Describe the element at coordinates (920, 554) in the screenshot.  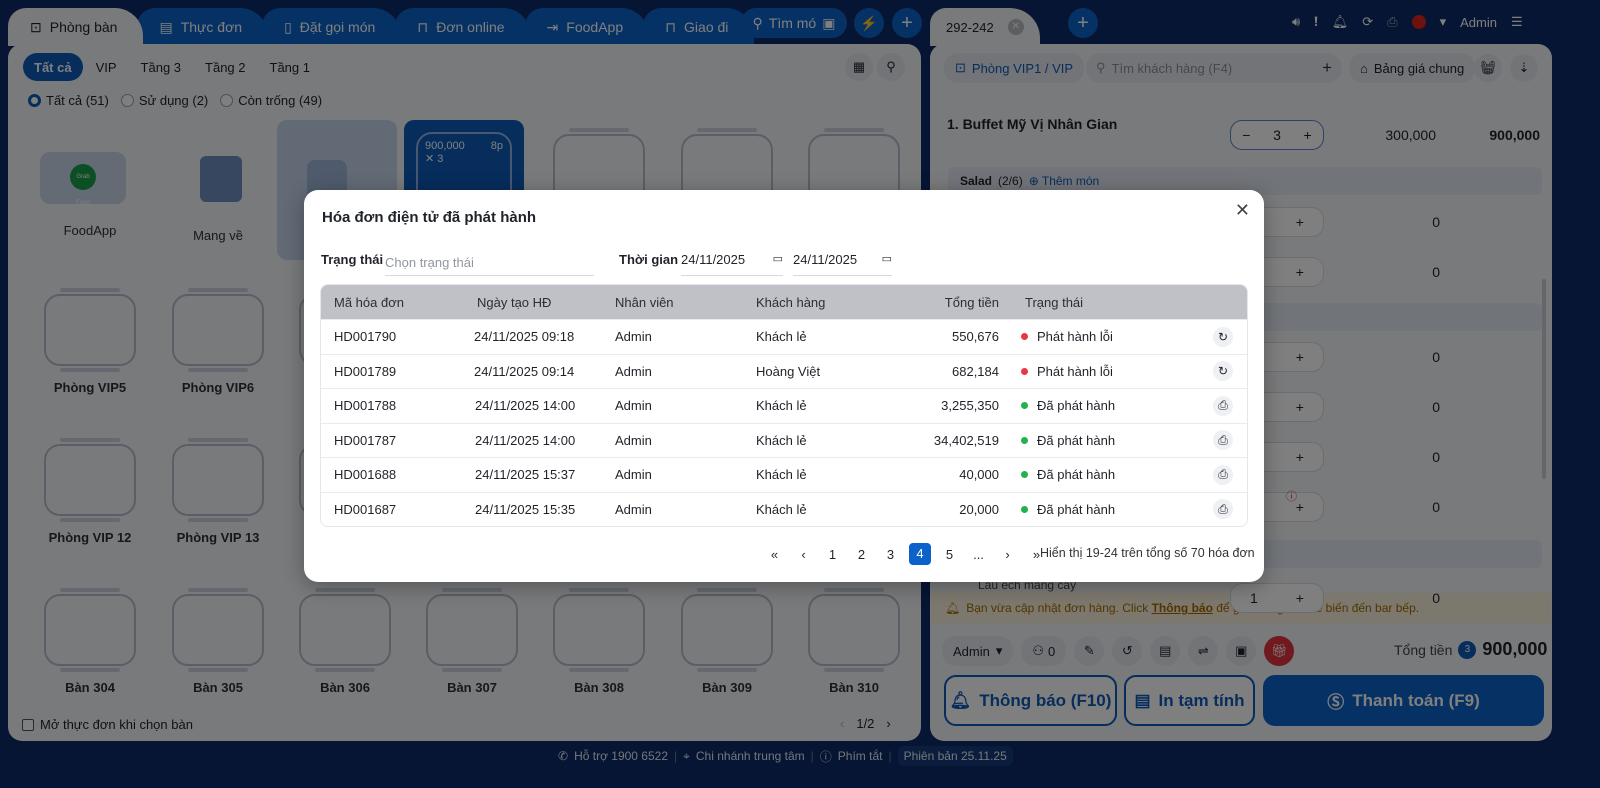
I see `page-button: 4` at that location.